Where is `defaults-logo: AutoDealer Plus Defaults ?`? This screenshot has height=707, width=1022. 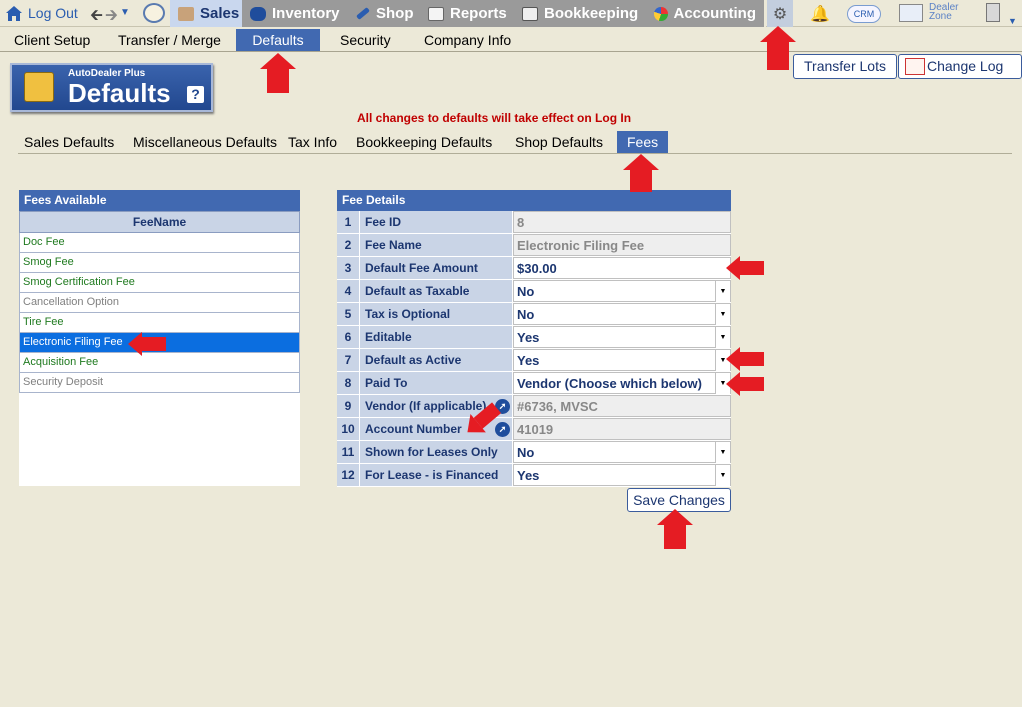 defaults-logo: AutoDealer Plus Defaults ? is located at coordinates (111, 87).